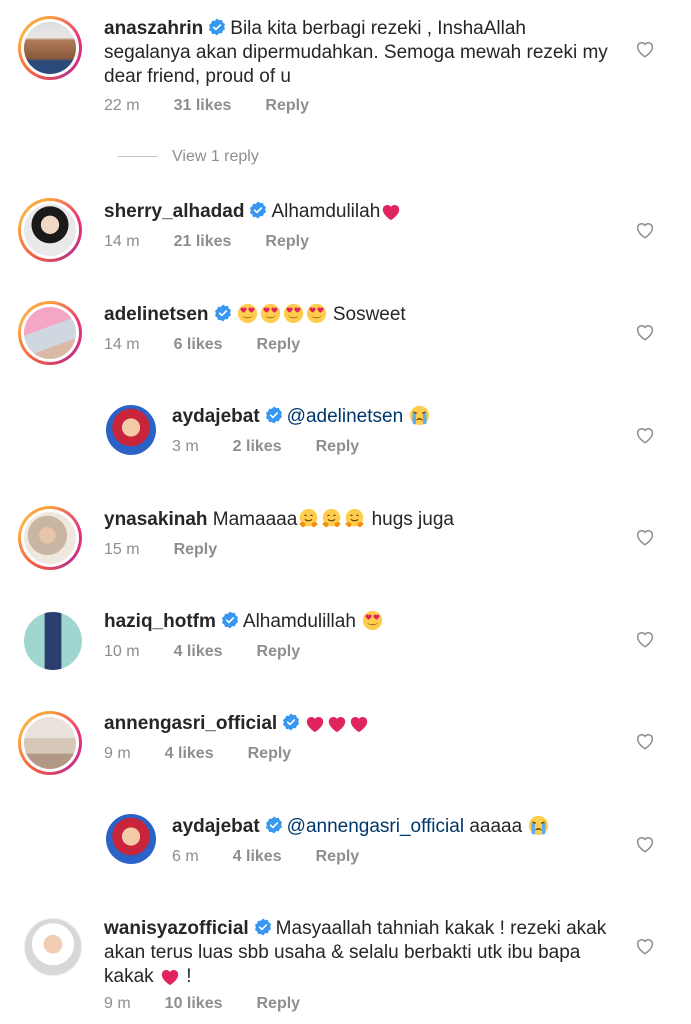  I want to click on comment-text: kakak, so click(129, 976).